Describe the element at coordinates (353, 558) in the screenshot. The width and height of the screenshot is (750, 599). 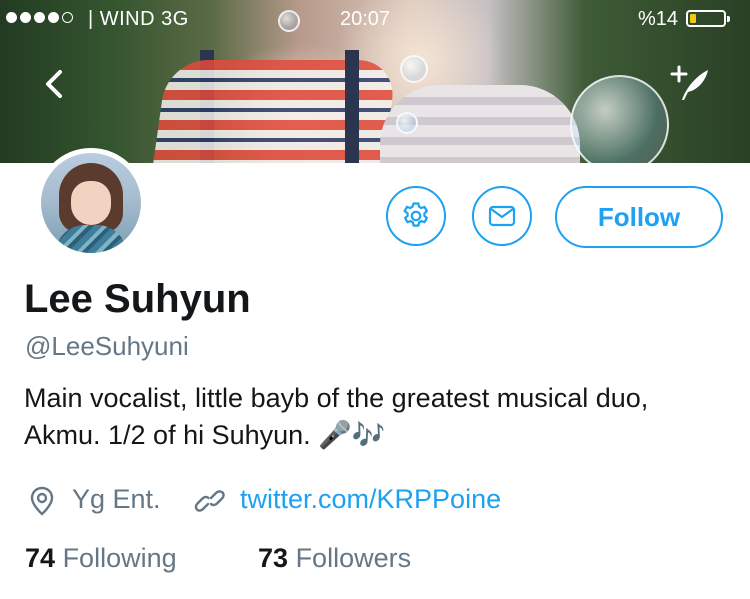
I see `followers-label: Followers` at that location.